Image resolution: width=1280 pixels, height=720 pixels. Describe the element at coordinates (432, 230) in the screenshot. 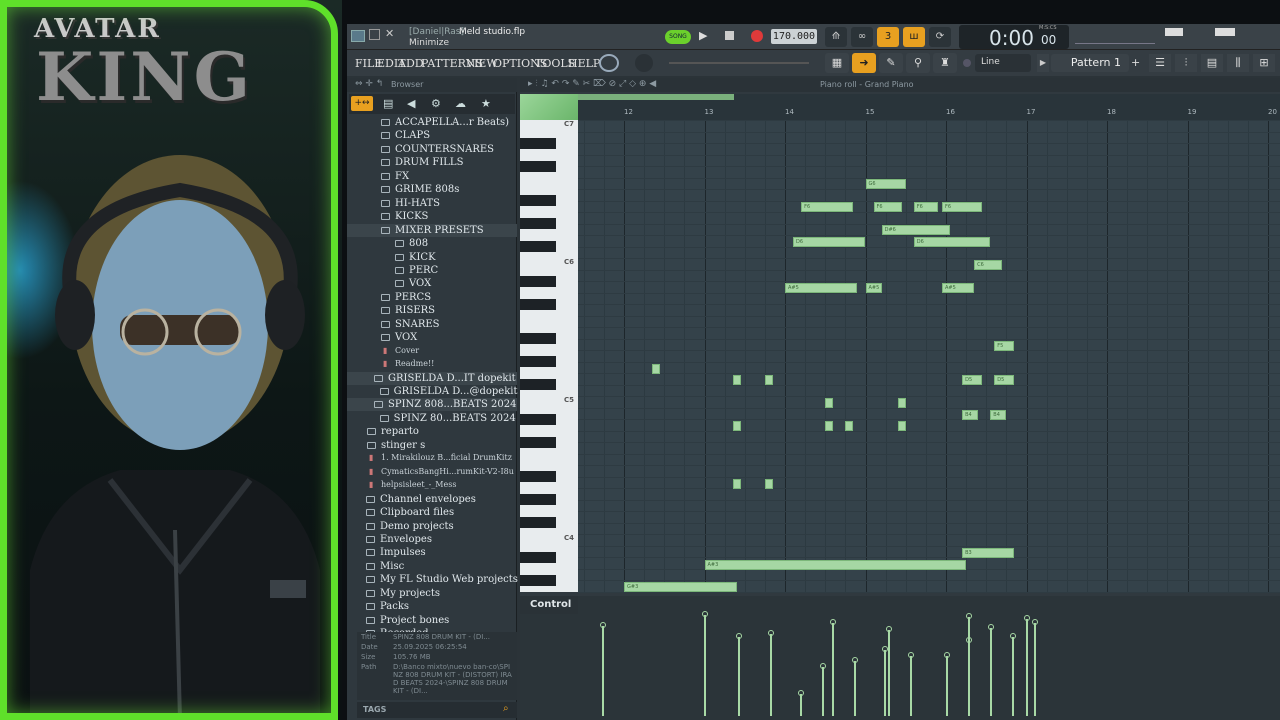

I see `browser-item: MIXER PRESETS` at that location.